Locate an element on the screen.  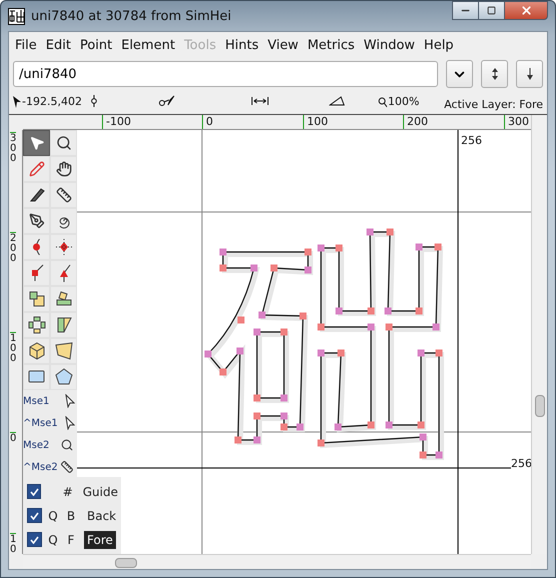
menu-item: Element is located at coordinates (151, 45).